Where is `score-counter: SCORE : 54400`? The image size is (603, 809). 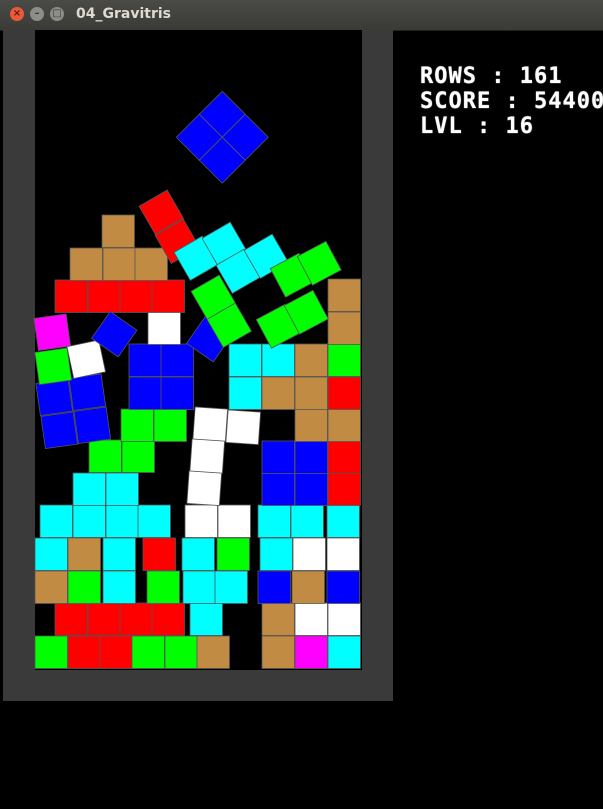 score-counter: SCORE : 54400 is located at coordinates (511, 101).